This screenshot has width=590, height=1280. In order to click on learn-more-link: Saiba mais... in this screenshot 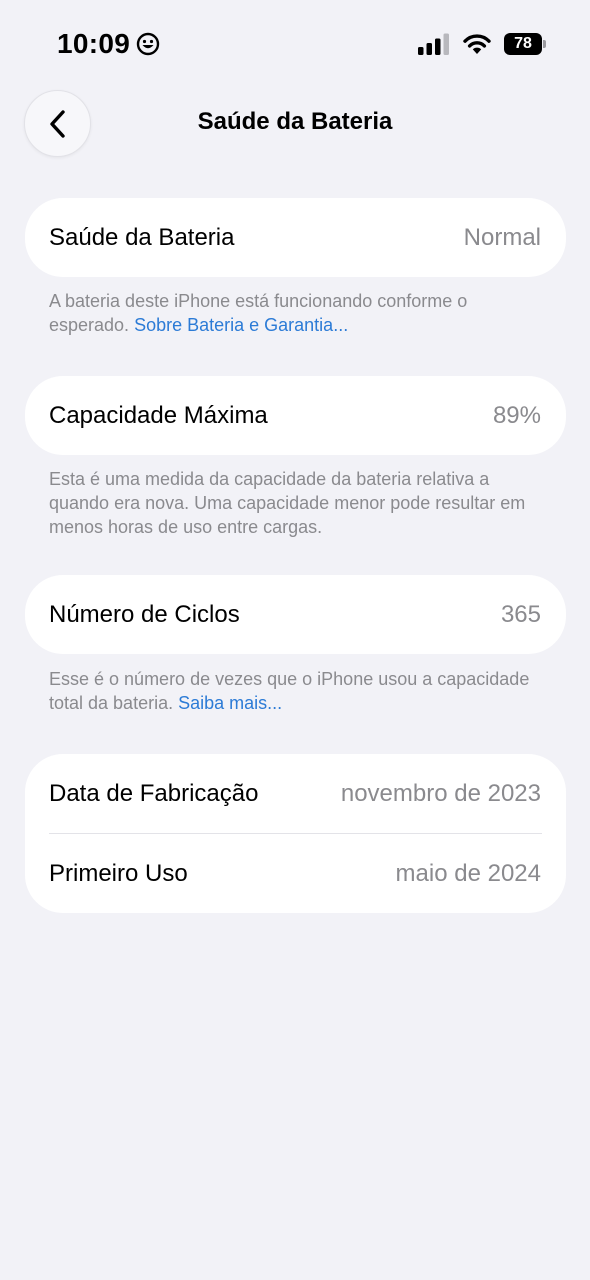, I will do `click(230, 703)`.